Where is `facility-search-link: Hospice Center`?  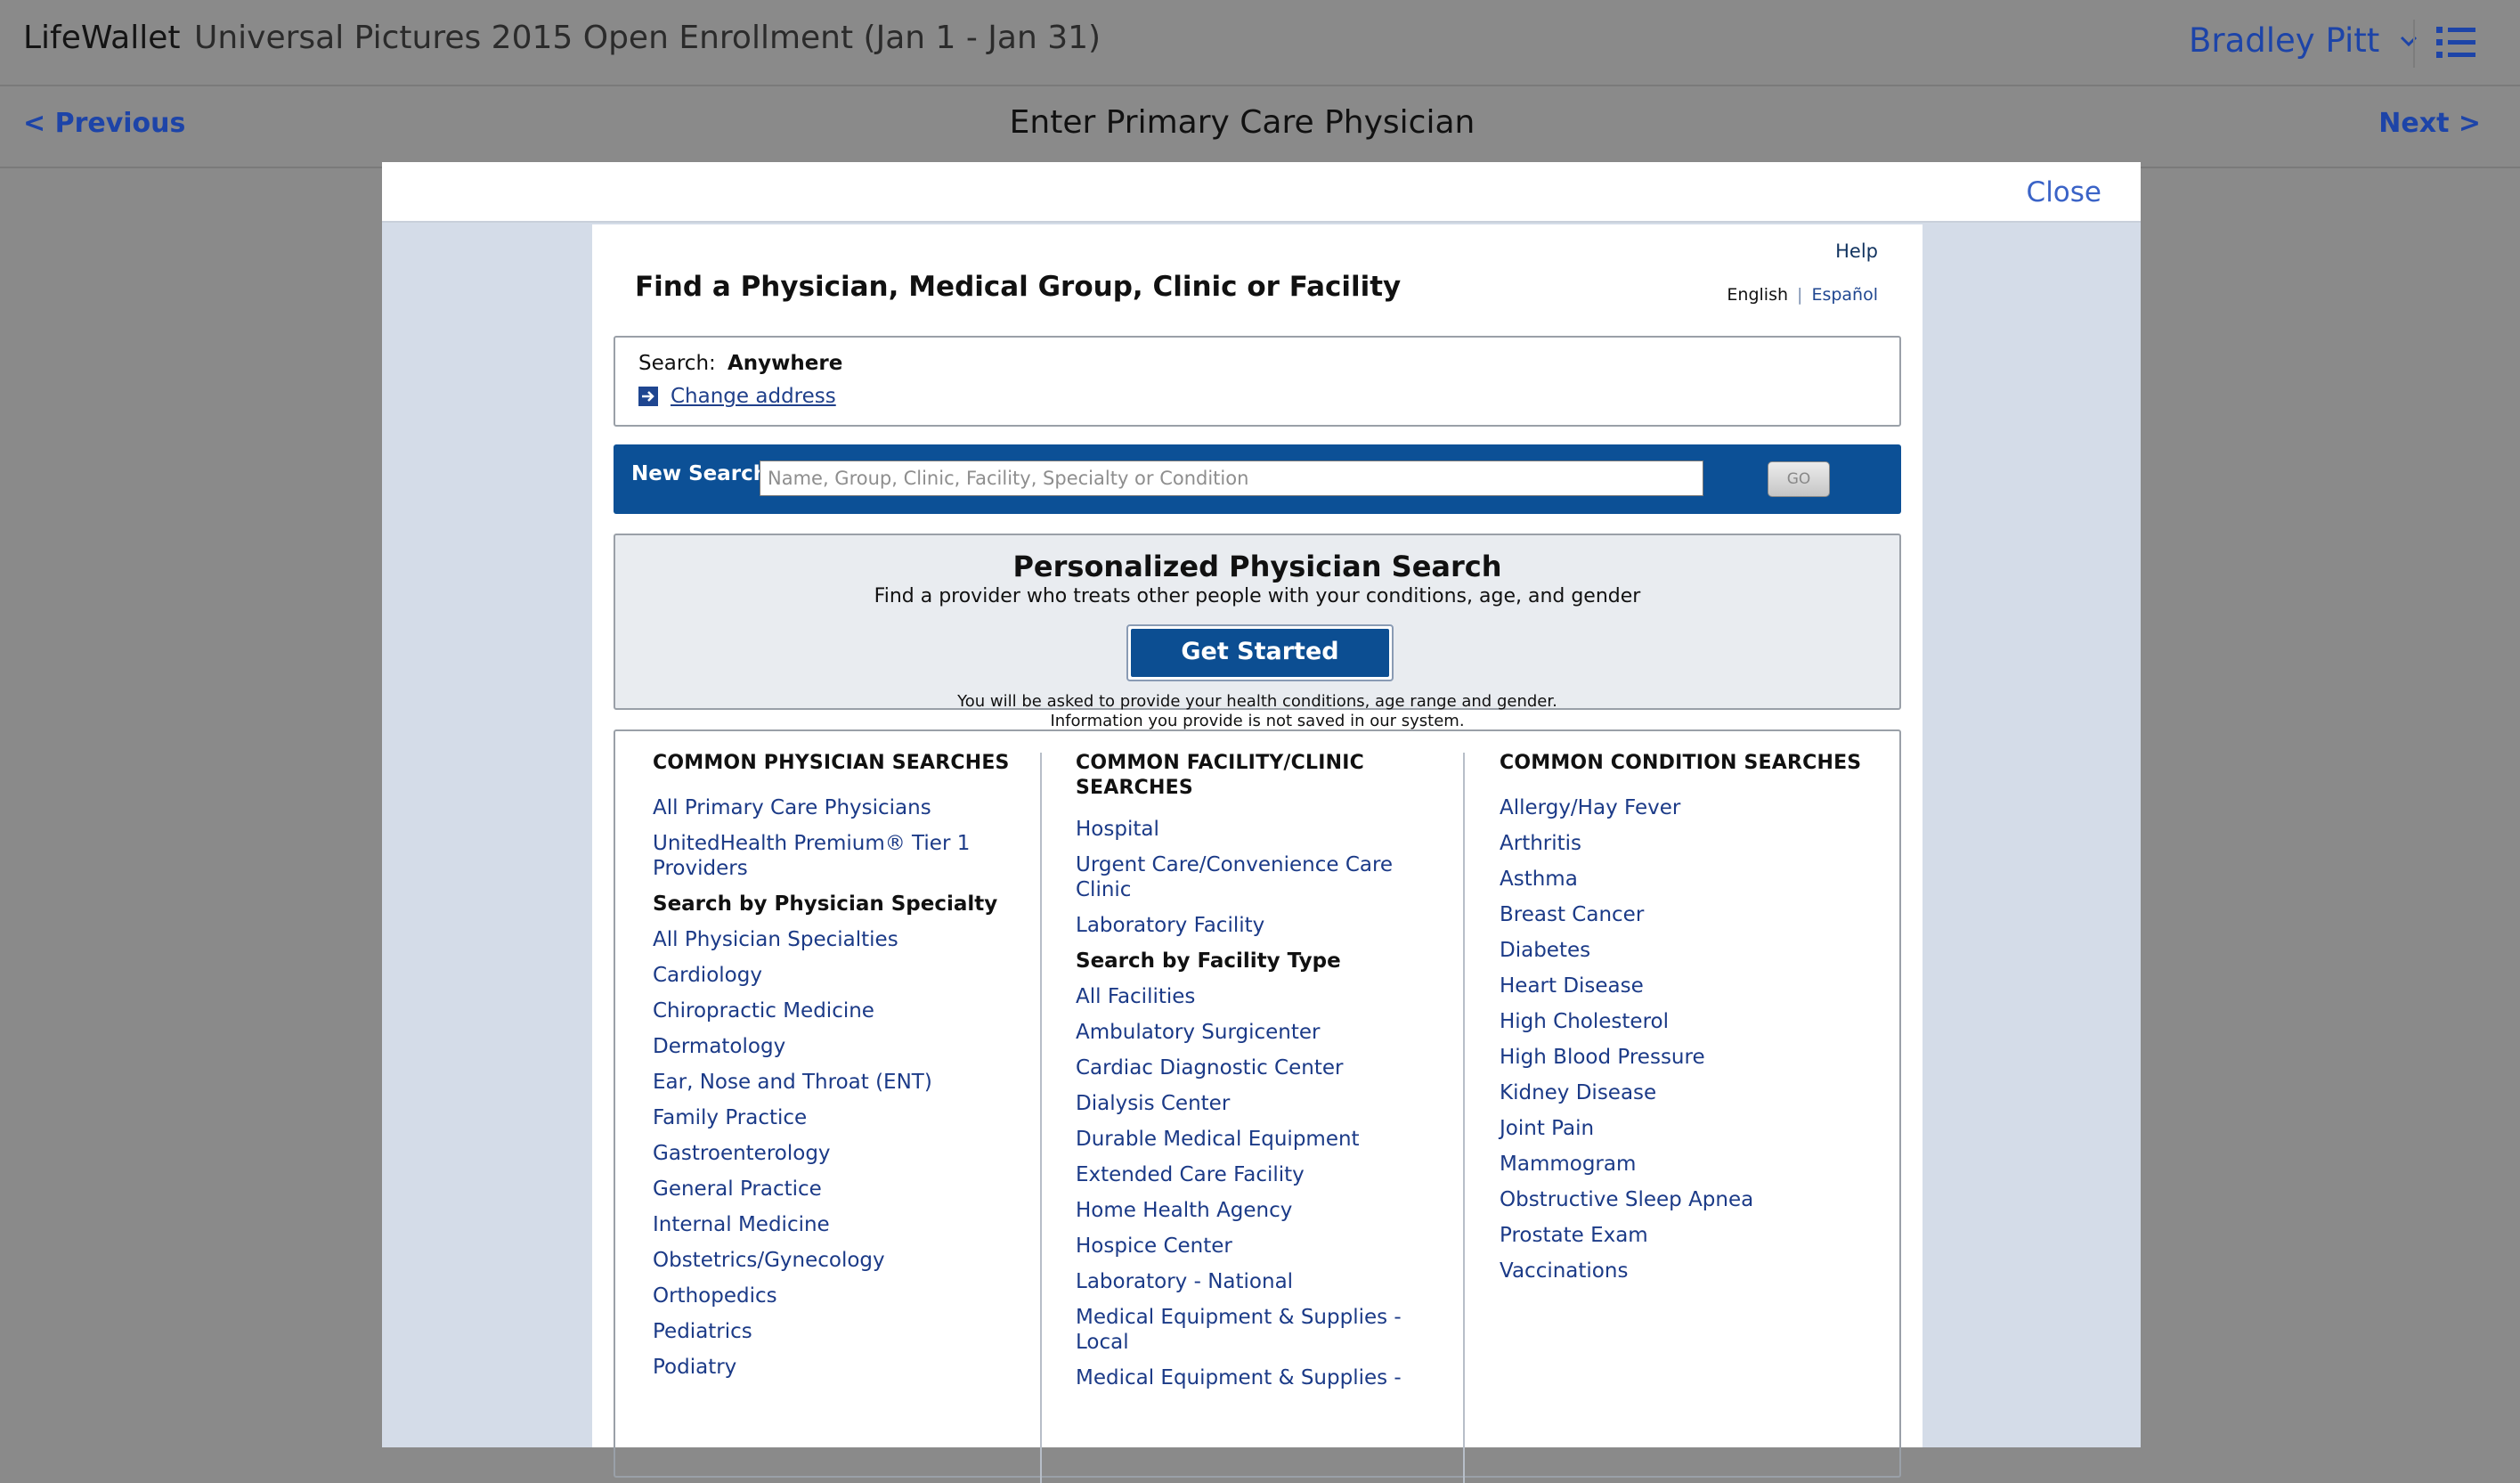 facility-search-link: Hospice Center is located at coordinates (1254, 1246).